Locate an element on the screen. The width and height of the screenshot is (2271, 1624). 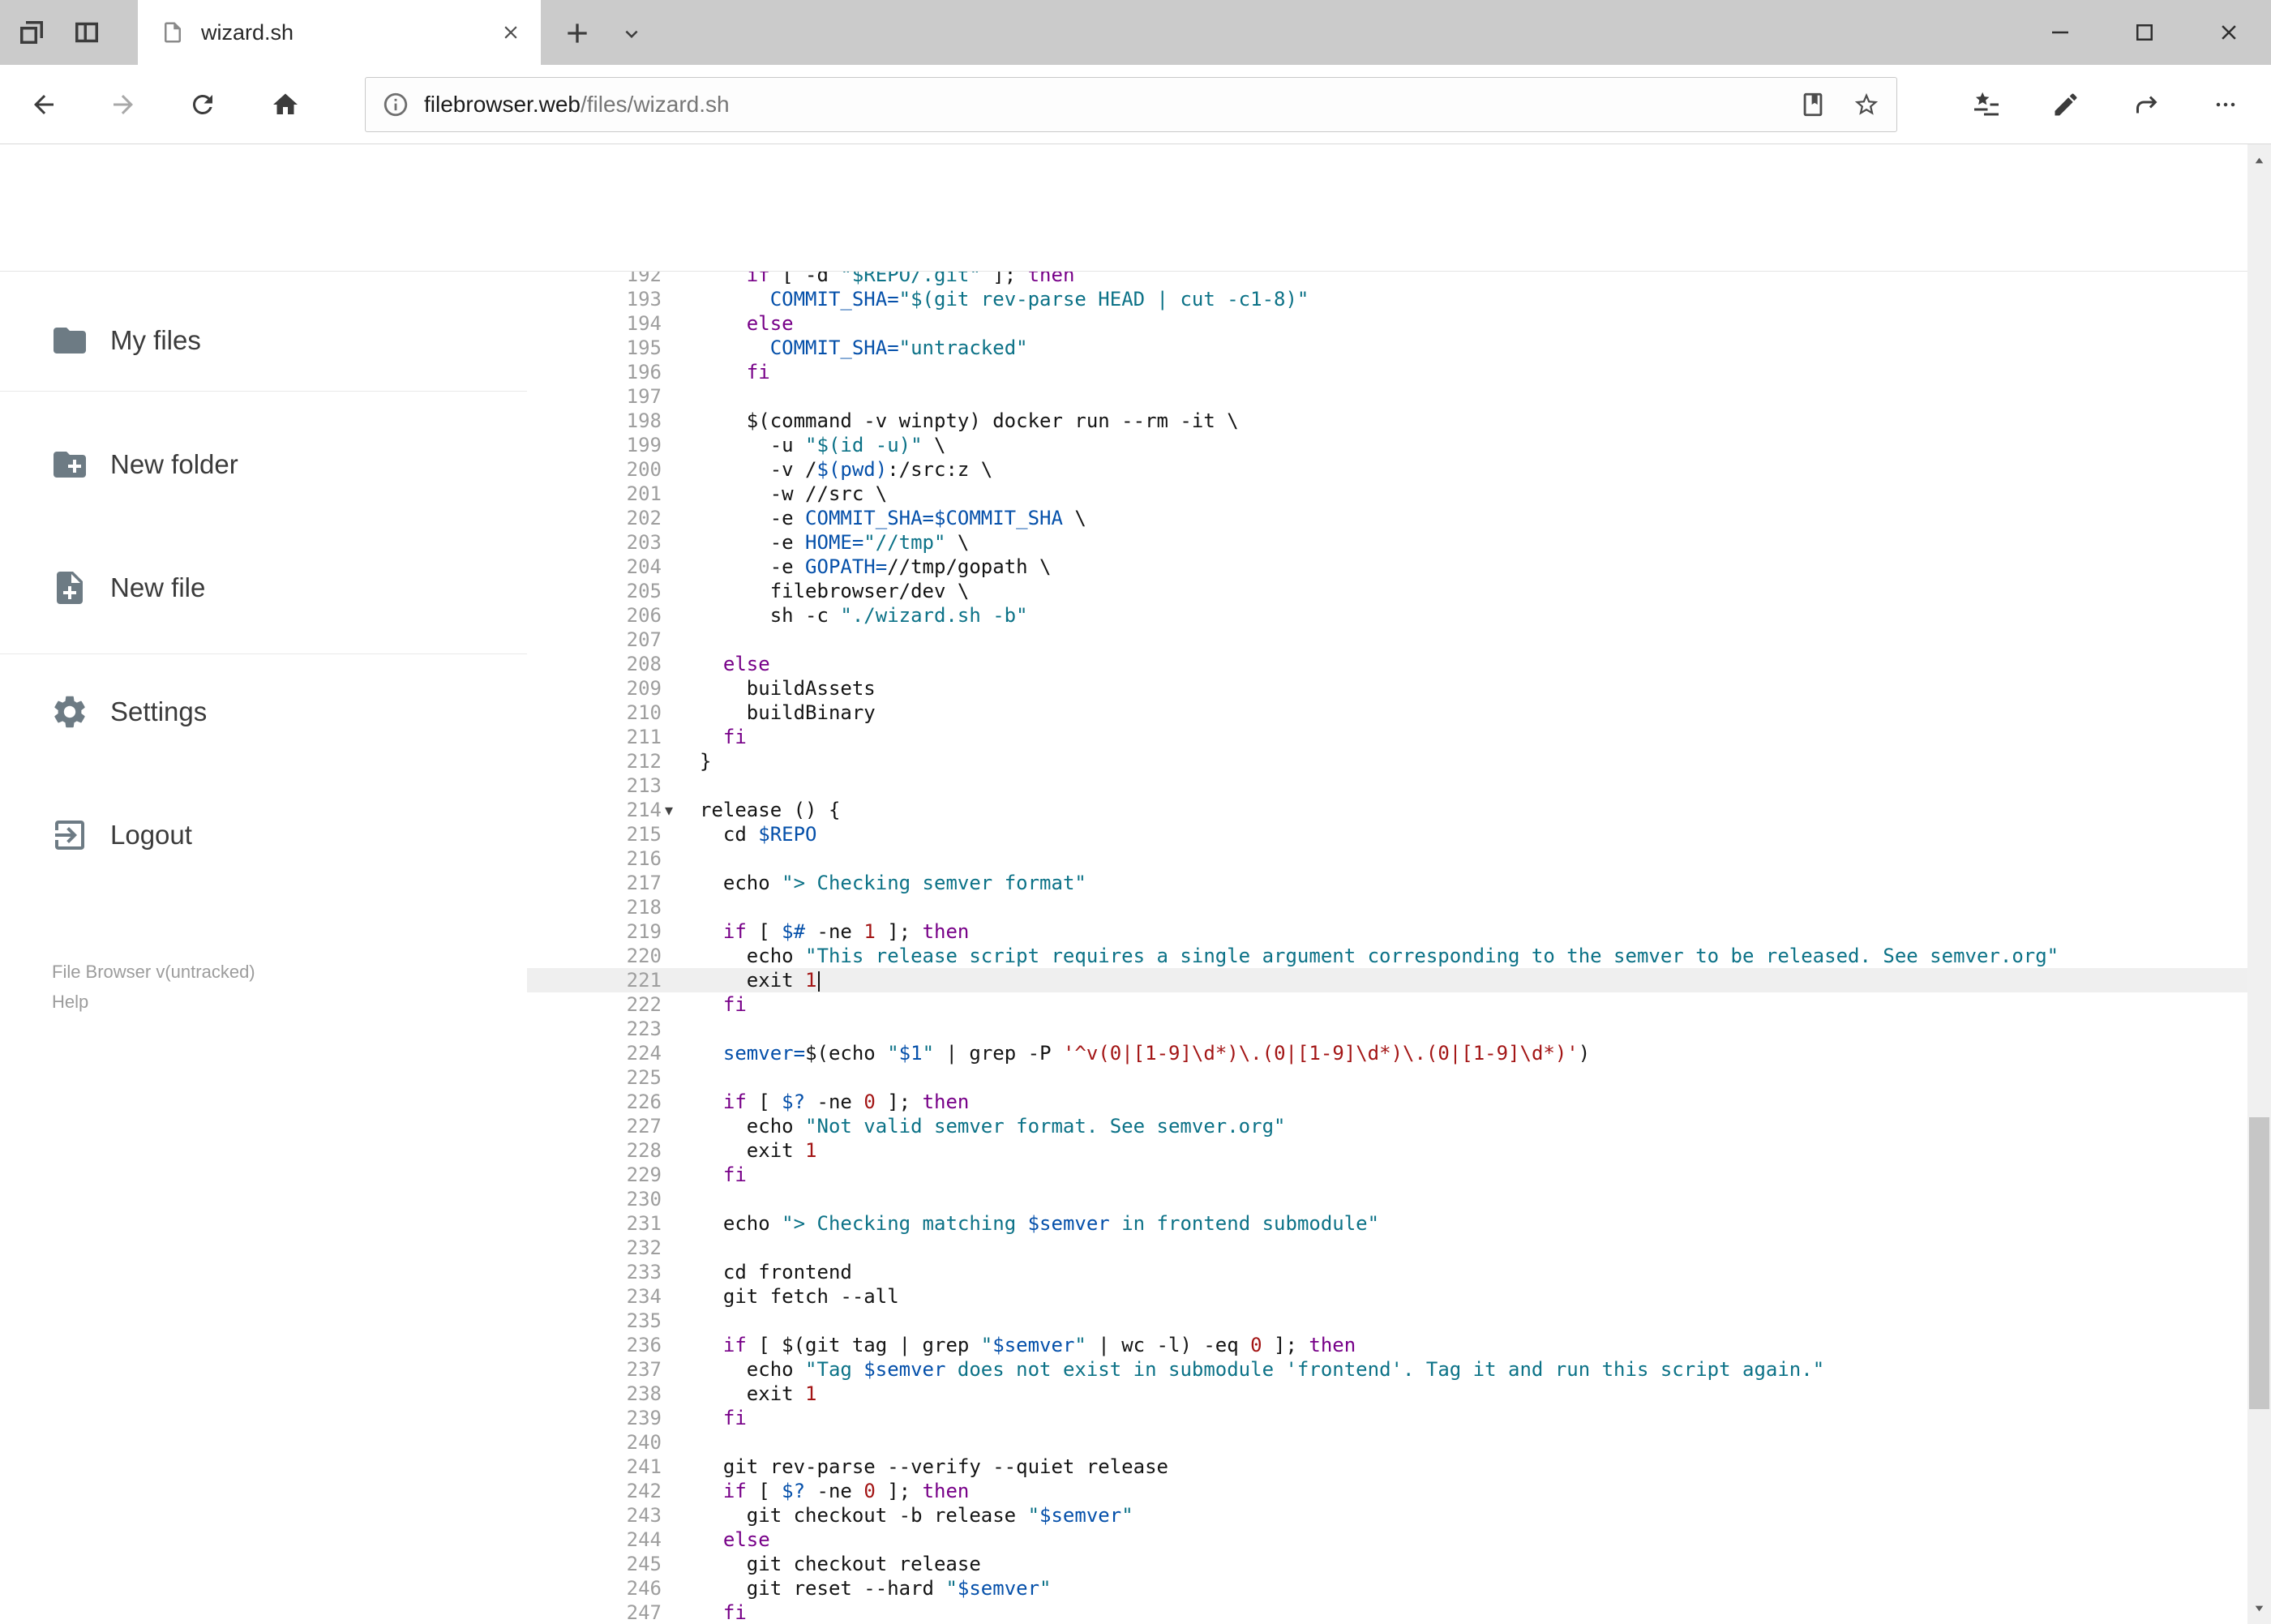
code-line: 232 is located at coordinates (1387, 1248).